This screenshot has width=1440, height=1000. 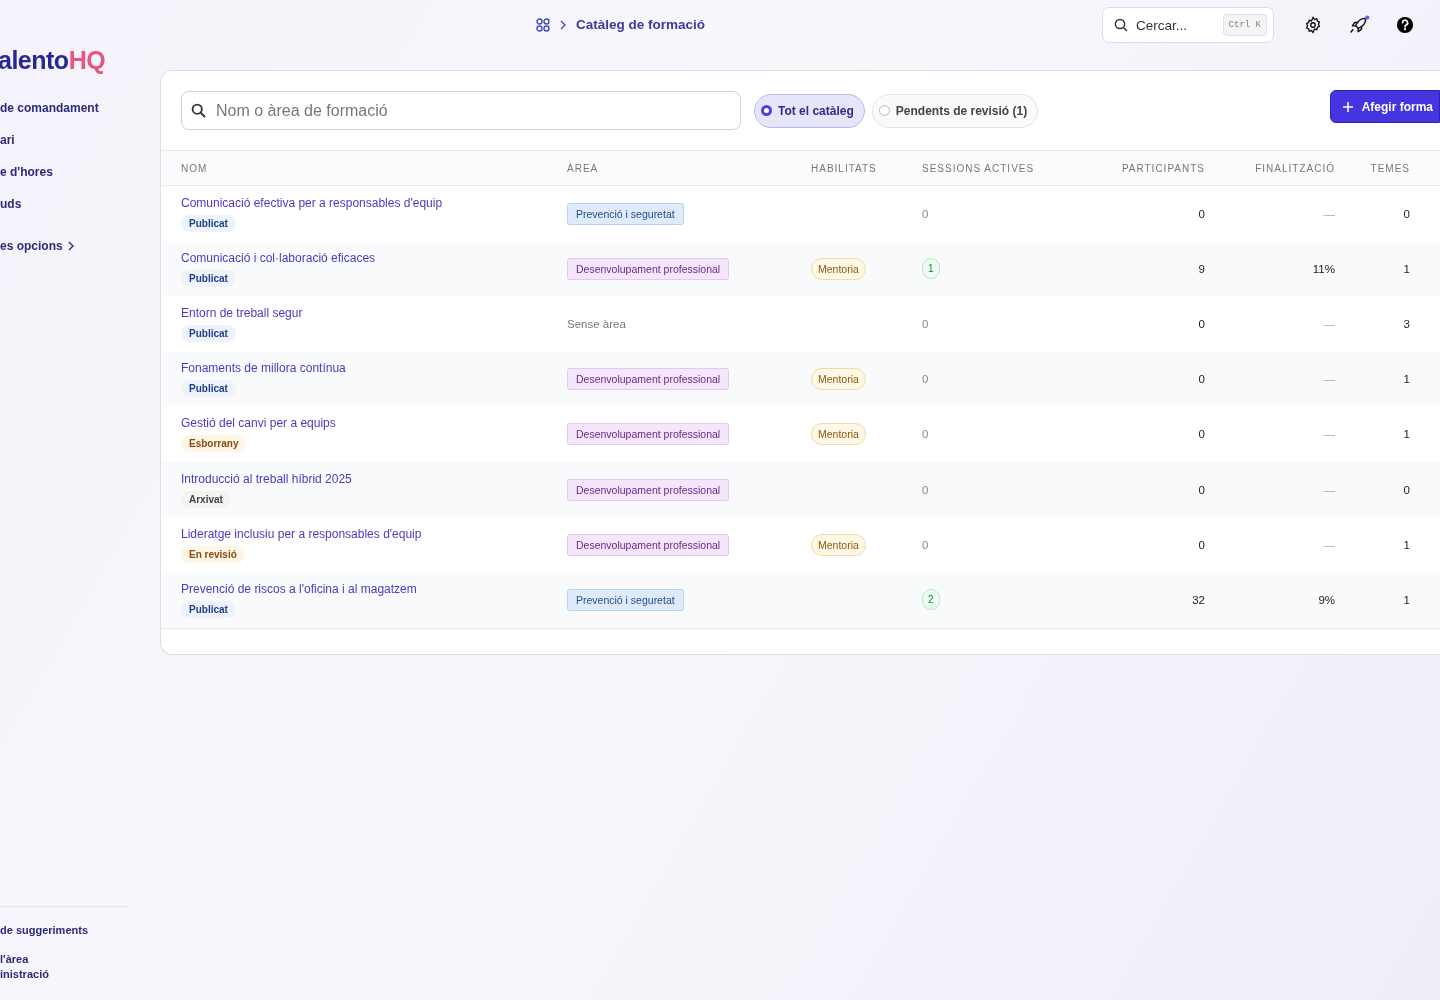 I want to click on column-header: SESSIONS ACTIVES, so click(x=979, y=168).